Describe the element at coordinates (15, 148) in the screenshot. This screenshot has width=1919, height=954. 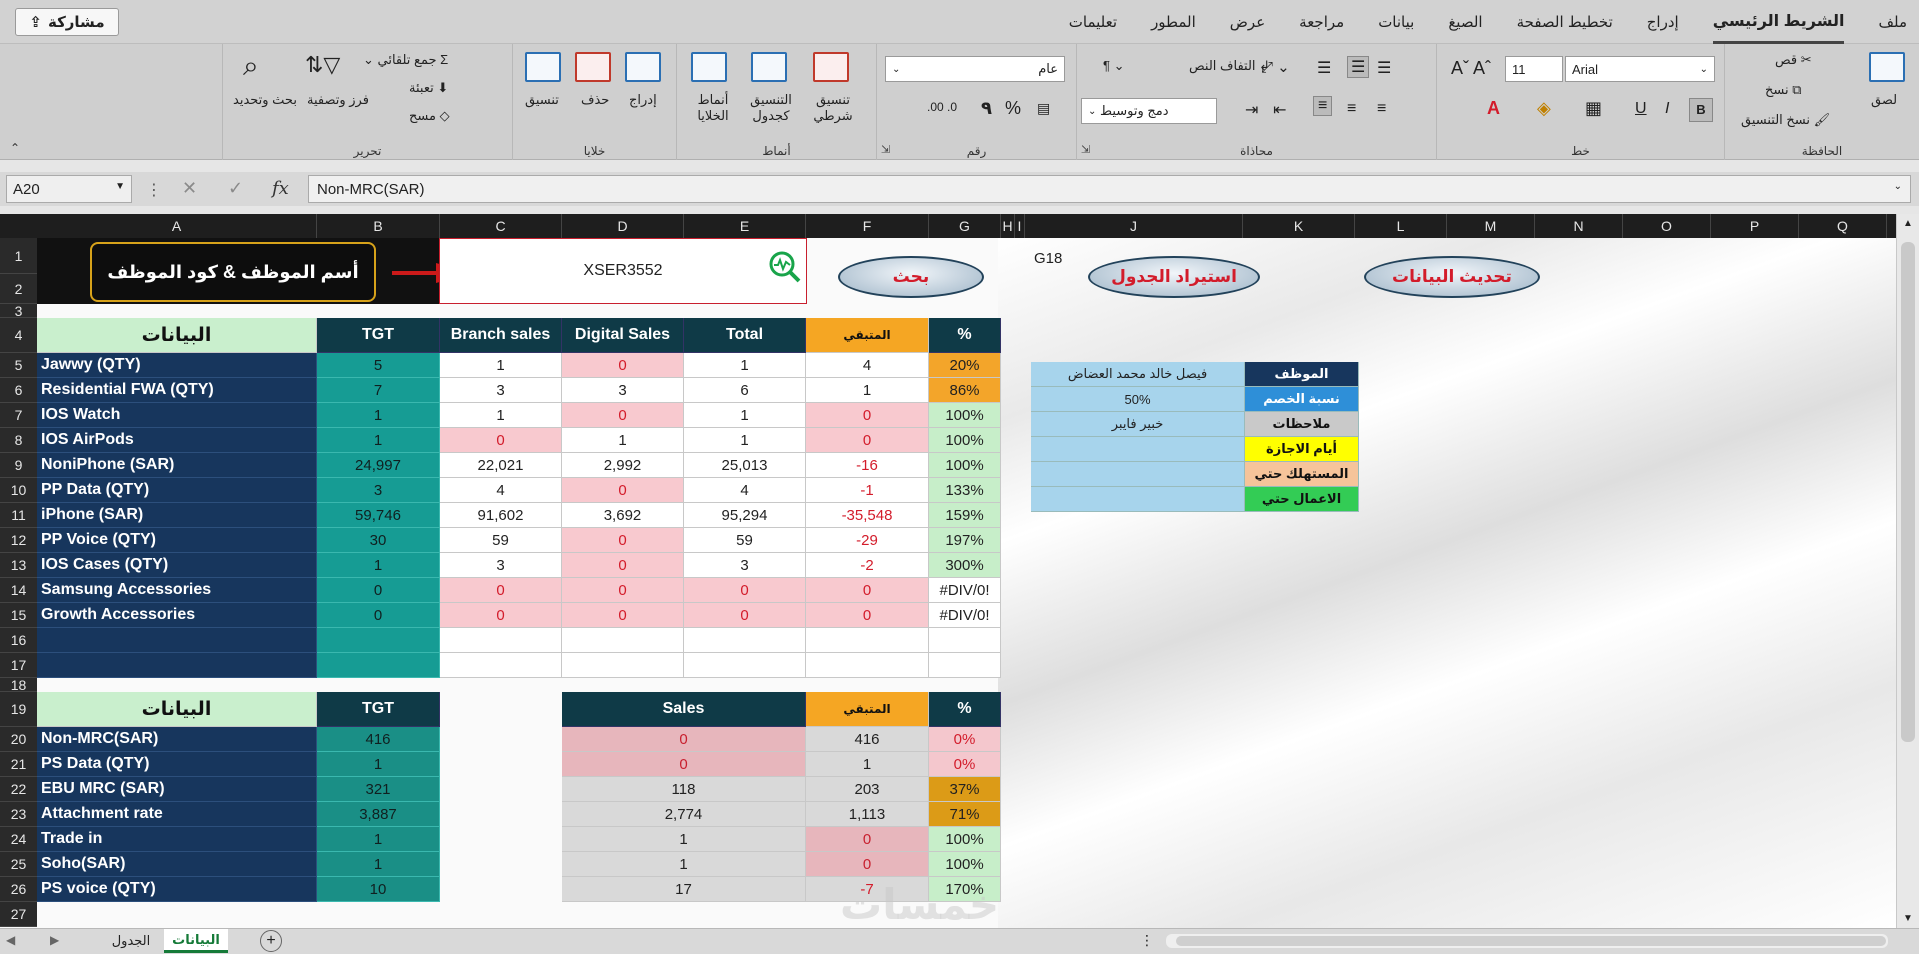
I see `collapse-ribbon-icon: ⌃` at that location.